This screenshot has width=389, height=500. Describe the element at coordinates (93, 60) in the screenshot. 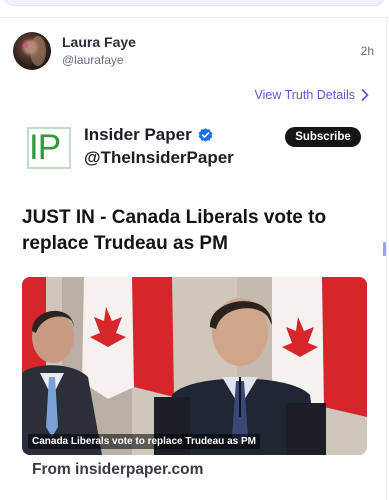

I see `author-handle: @laurafaye` at that location.